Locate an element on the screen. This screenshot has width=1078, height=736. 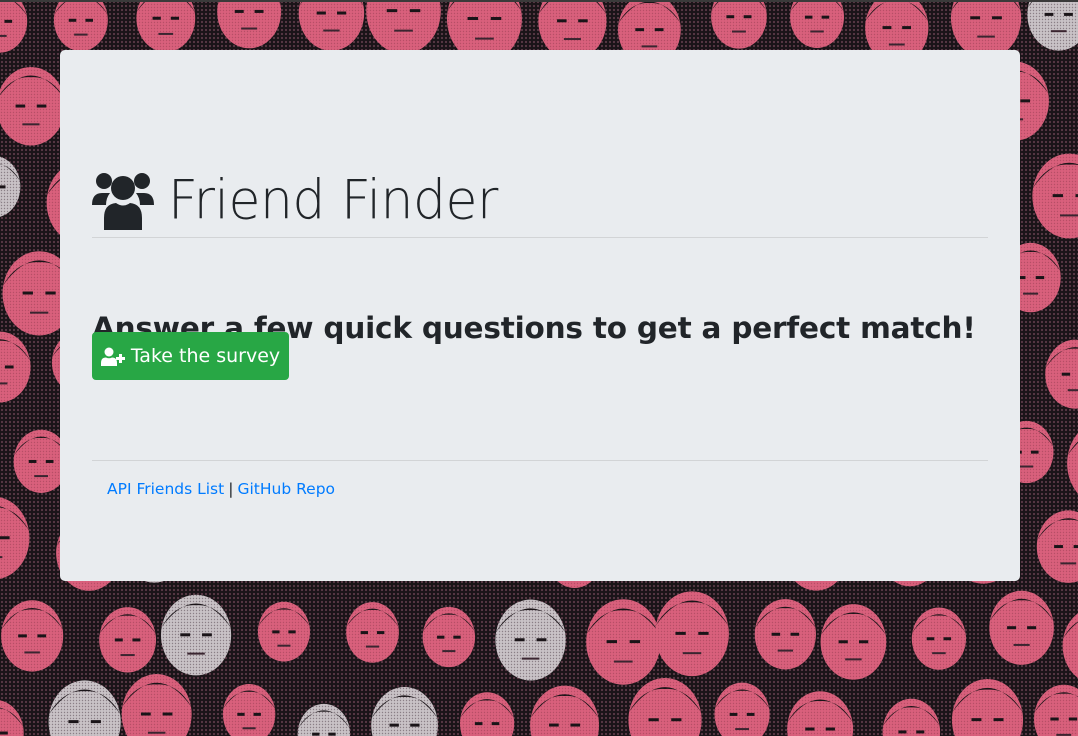
title-row: Friend Finder is located at coordinates (295, 201).